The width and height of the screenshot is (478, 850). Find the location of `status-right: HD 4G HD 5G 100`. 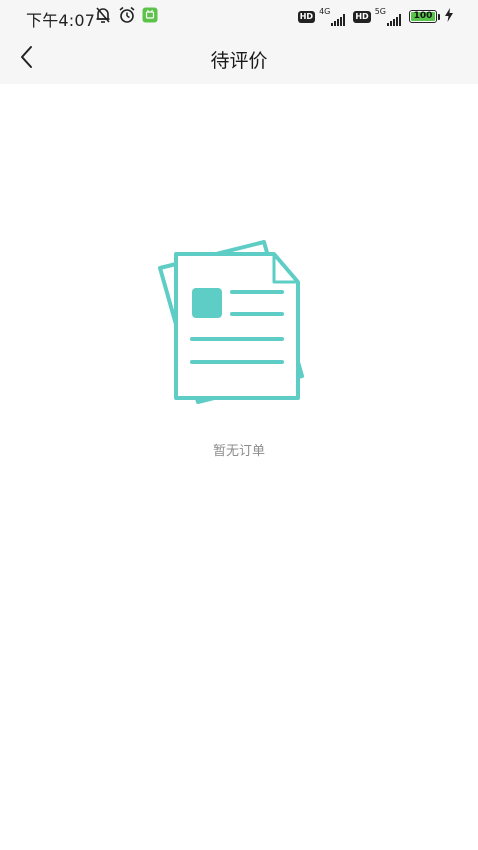

status-right: HD 4G HD 5G 100 is located at coordinates (375, 16).